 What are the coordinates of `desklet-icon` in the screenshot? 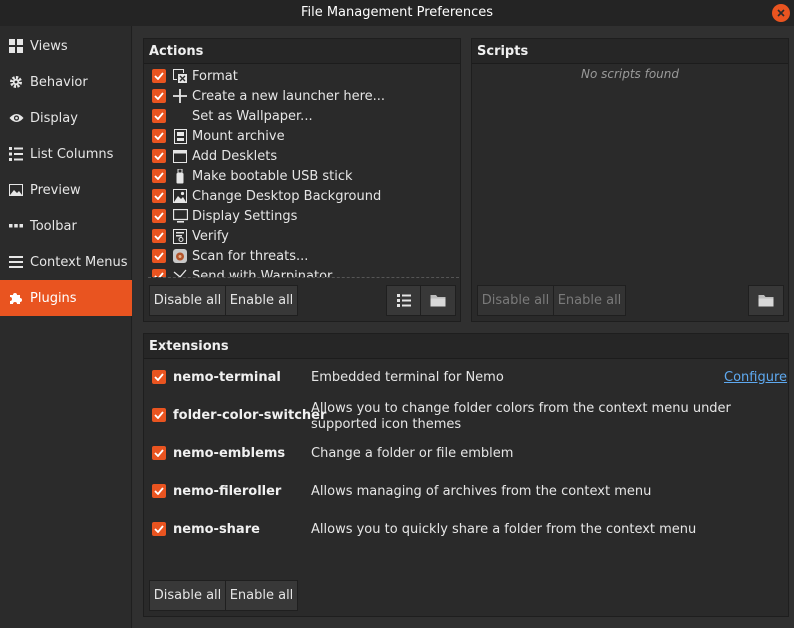 It's located at (180, 156).